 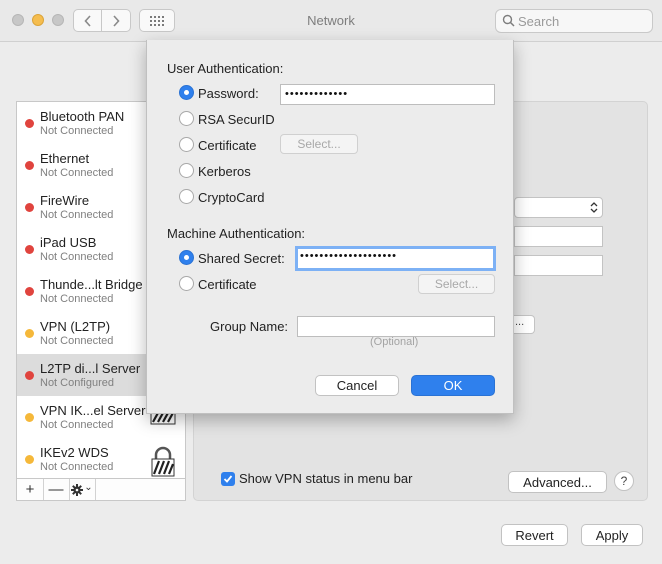 I want to click on grid-icon, so click(x=157, y=20).